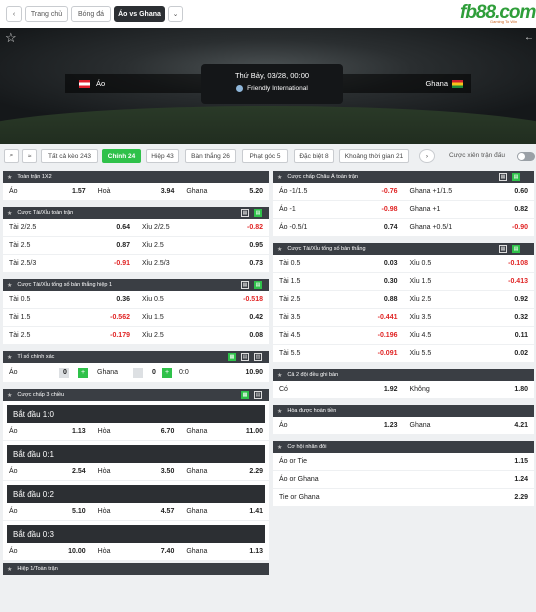 This screenshot has width=536, height=612. What do you see at coordinates (224, 511) in the screenshot?
I see `odds-cell: Ghana 1.41` at bounding box center [224, 511].